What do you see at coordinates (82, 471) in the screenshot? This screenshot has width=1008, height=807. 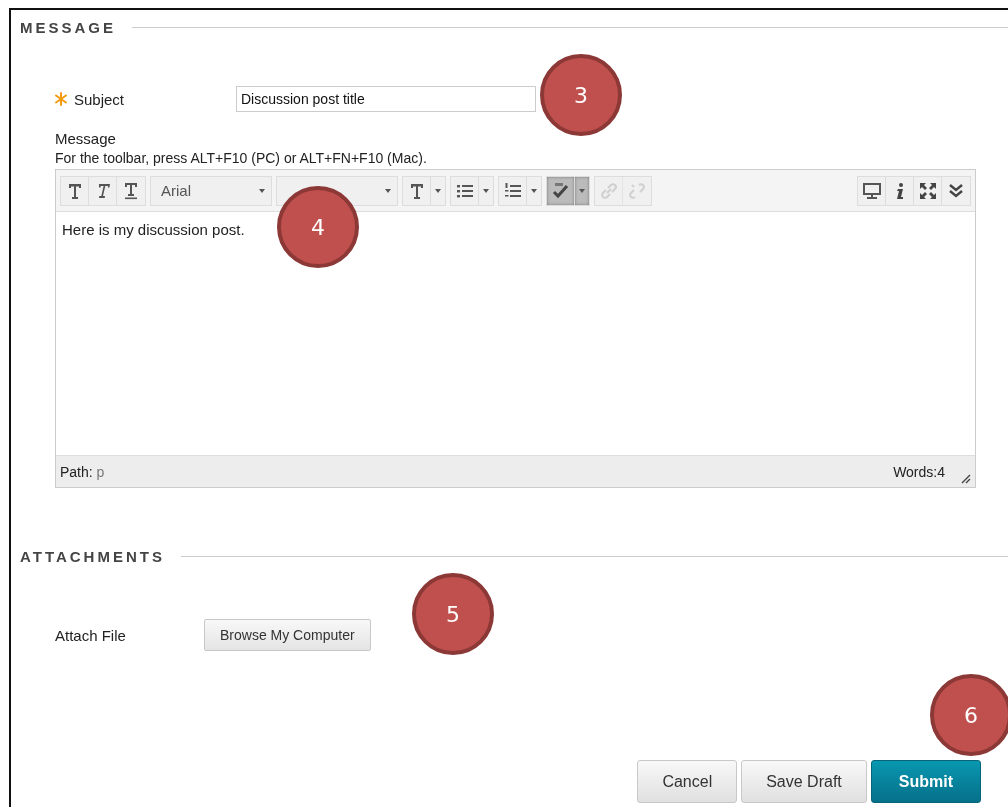 I see `path-text: Path: p` at bounding box center [82, 471].